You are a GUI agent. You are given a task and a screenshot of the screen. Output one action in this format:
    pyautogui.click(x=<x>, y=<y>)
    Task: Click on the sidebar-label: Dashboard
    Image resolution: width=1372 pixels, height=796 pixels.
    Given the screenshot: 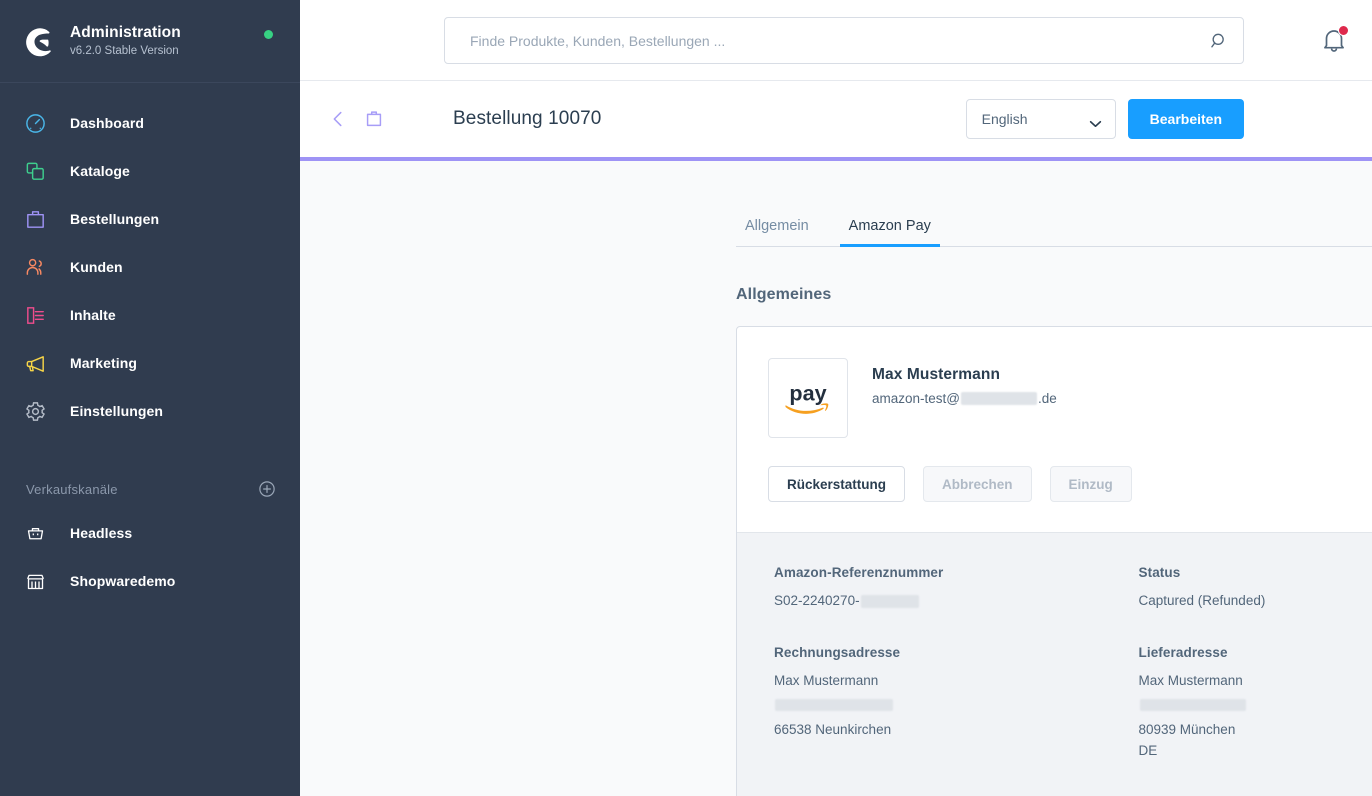 What is the action you would take?
    pyautogui.click(x=107, y=123)
    